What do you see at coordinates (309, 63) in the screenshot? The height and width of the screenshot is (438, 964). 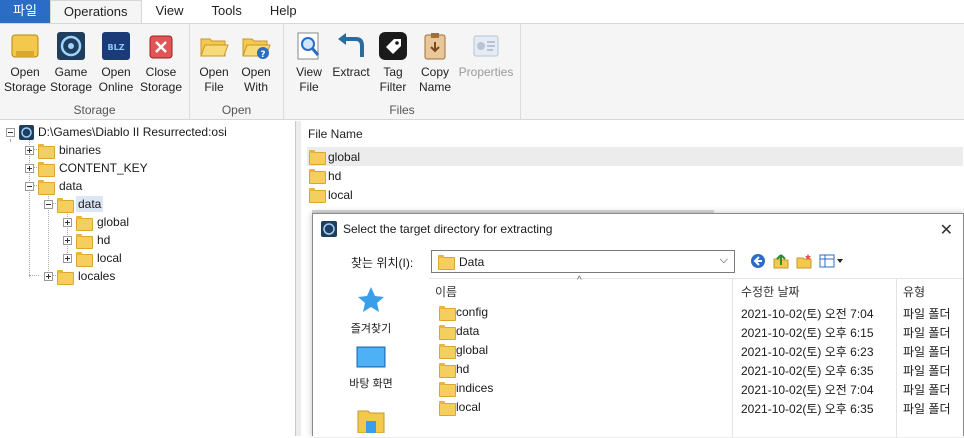 I see `view-file-button: View File` at bounding box center [309, 63].